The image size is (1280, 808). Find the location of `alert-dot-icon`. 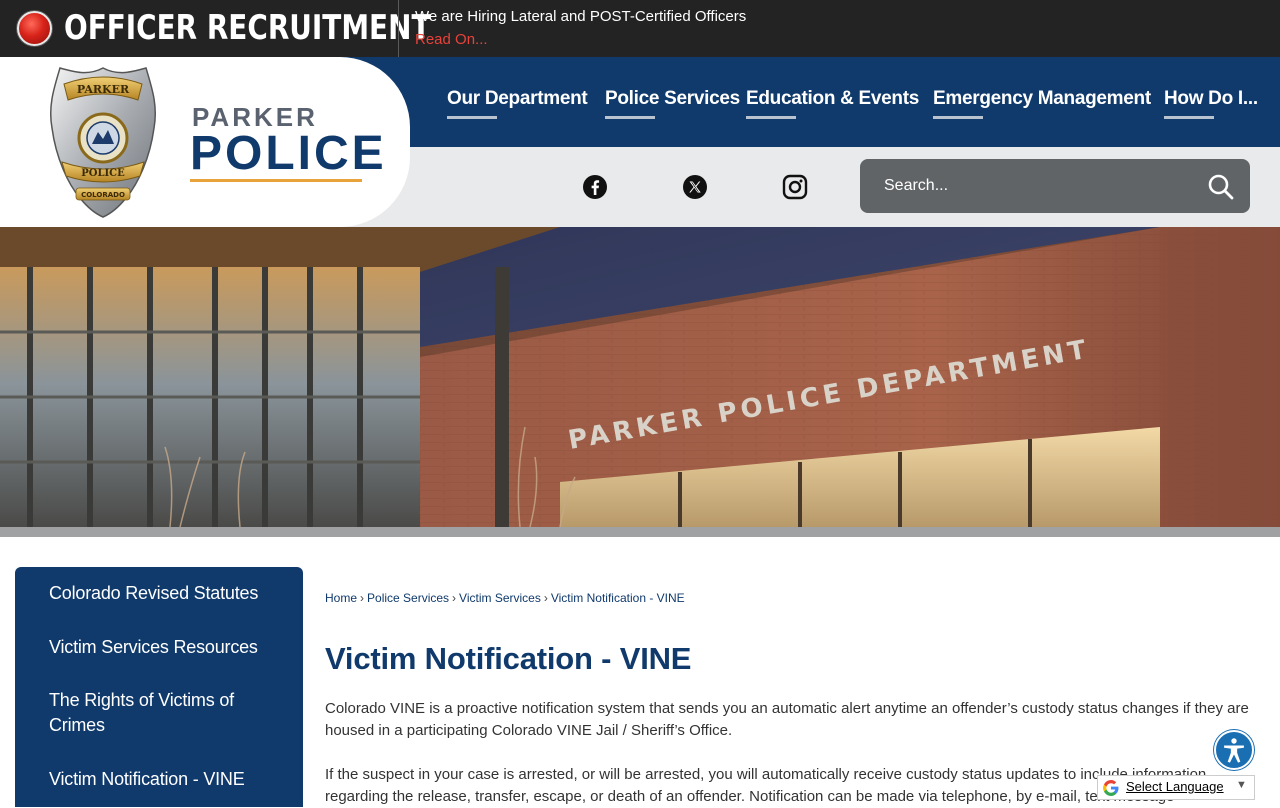

alert-dot-icon is located at coordinates (34, 28).